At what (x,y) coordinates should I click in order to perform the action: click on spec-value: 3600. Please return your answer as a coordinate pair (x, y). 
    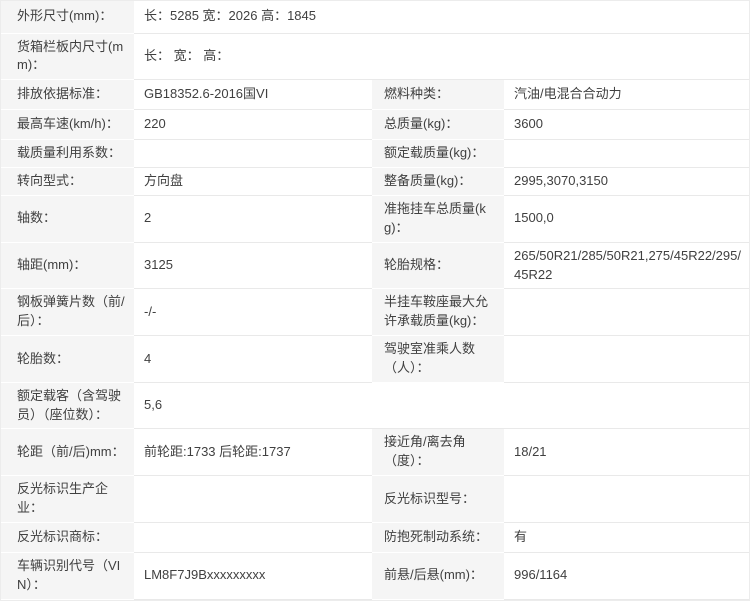
    Looking at the image, I should click on (626, 125).